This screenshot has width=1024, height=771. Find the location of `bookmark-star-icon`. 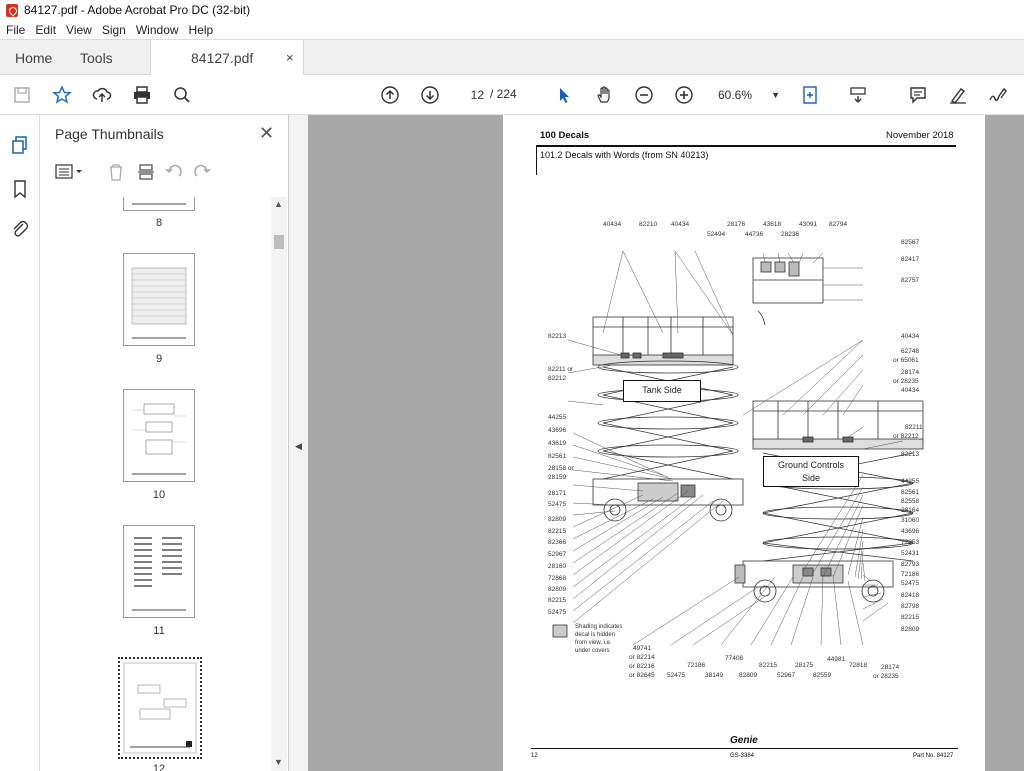

bookmark-star-icon is located at coordinates (62, 95).